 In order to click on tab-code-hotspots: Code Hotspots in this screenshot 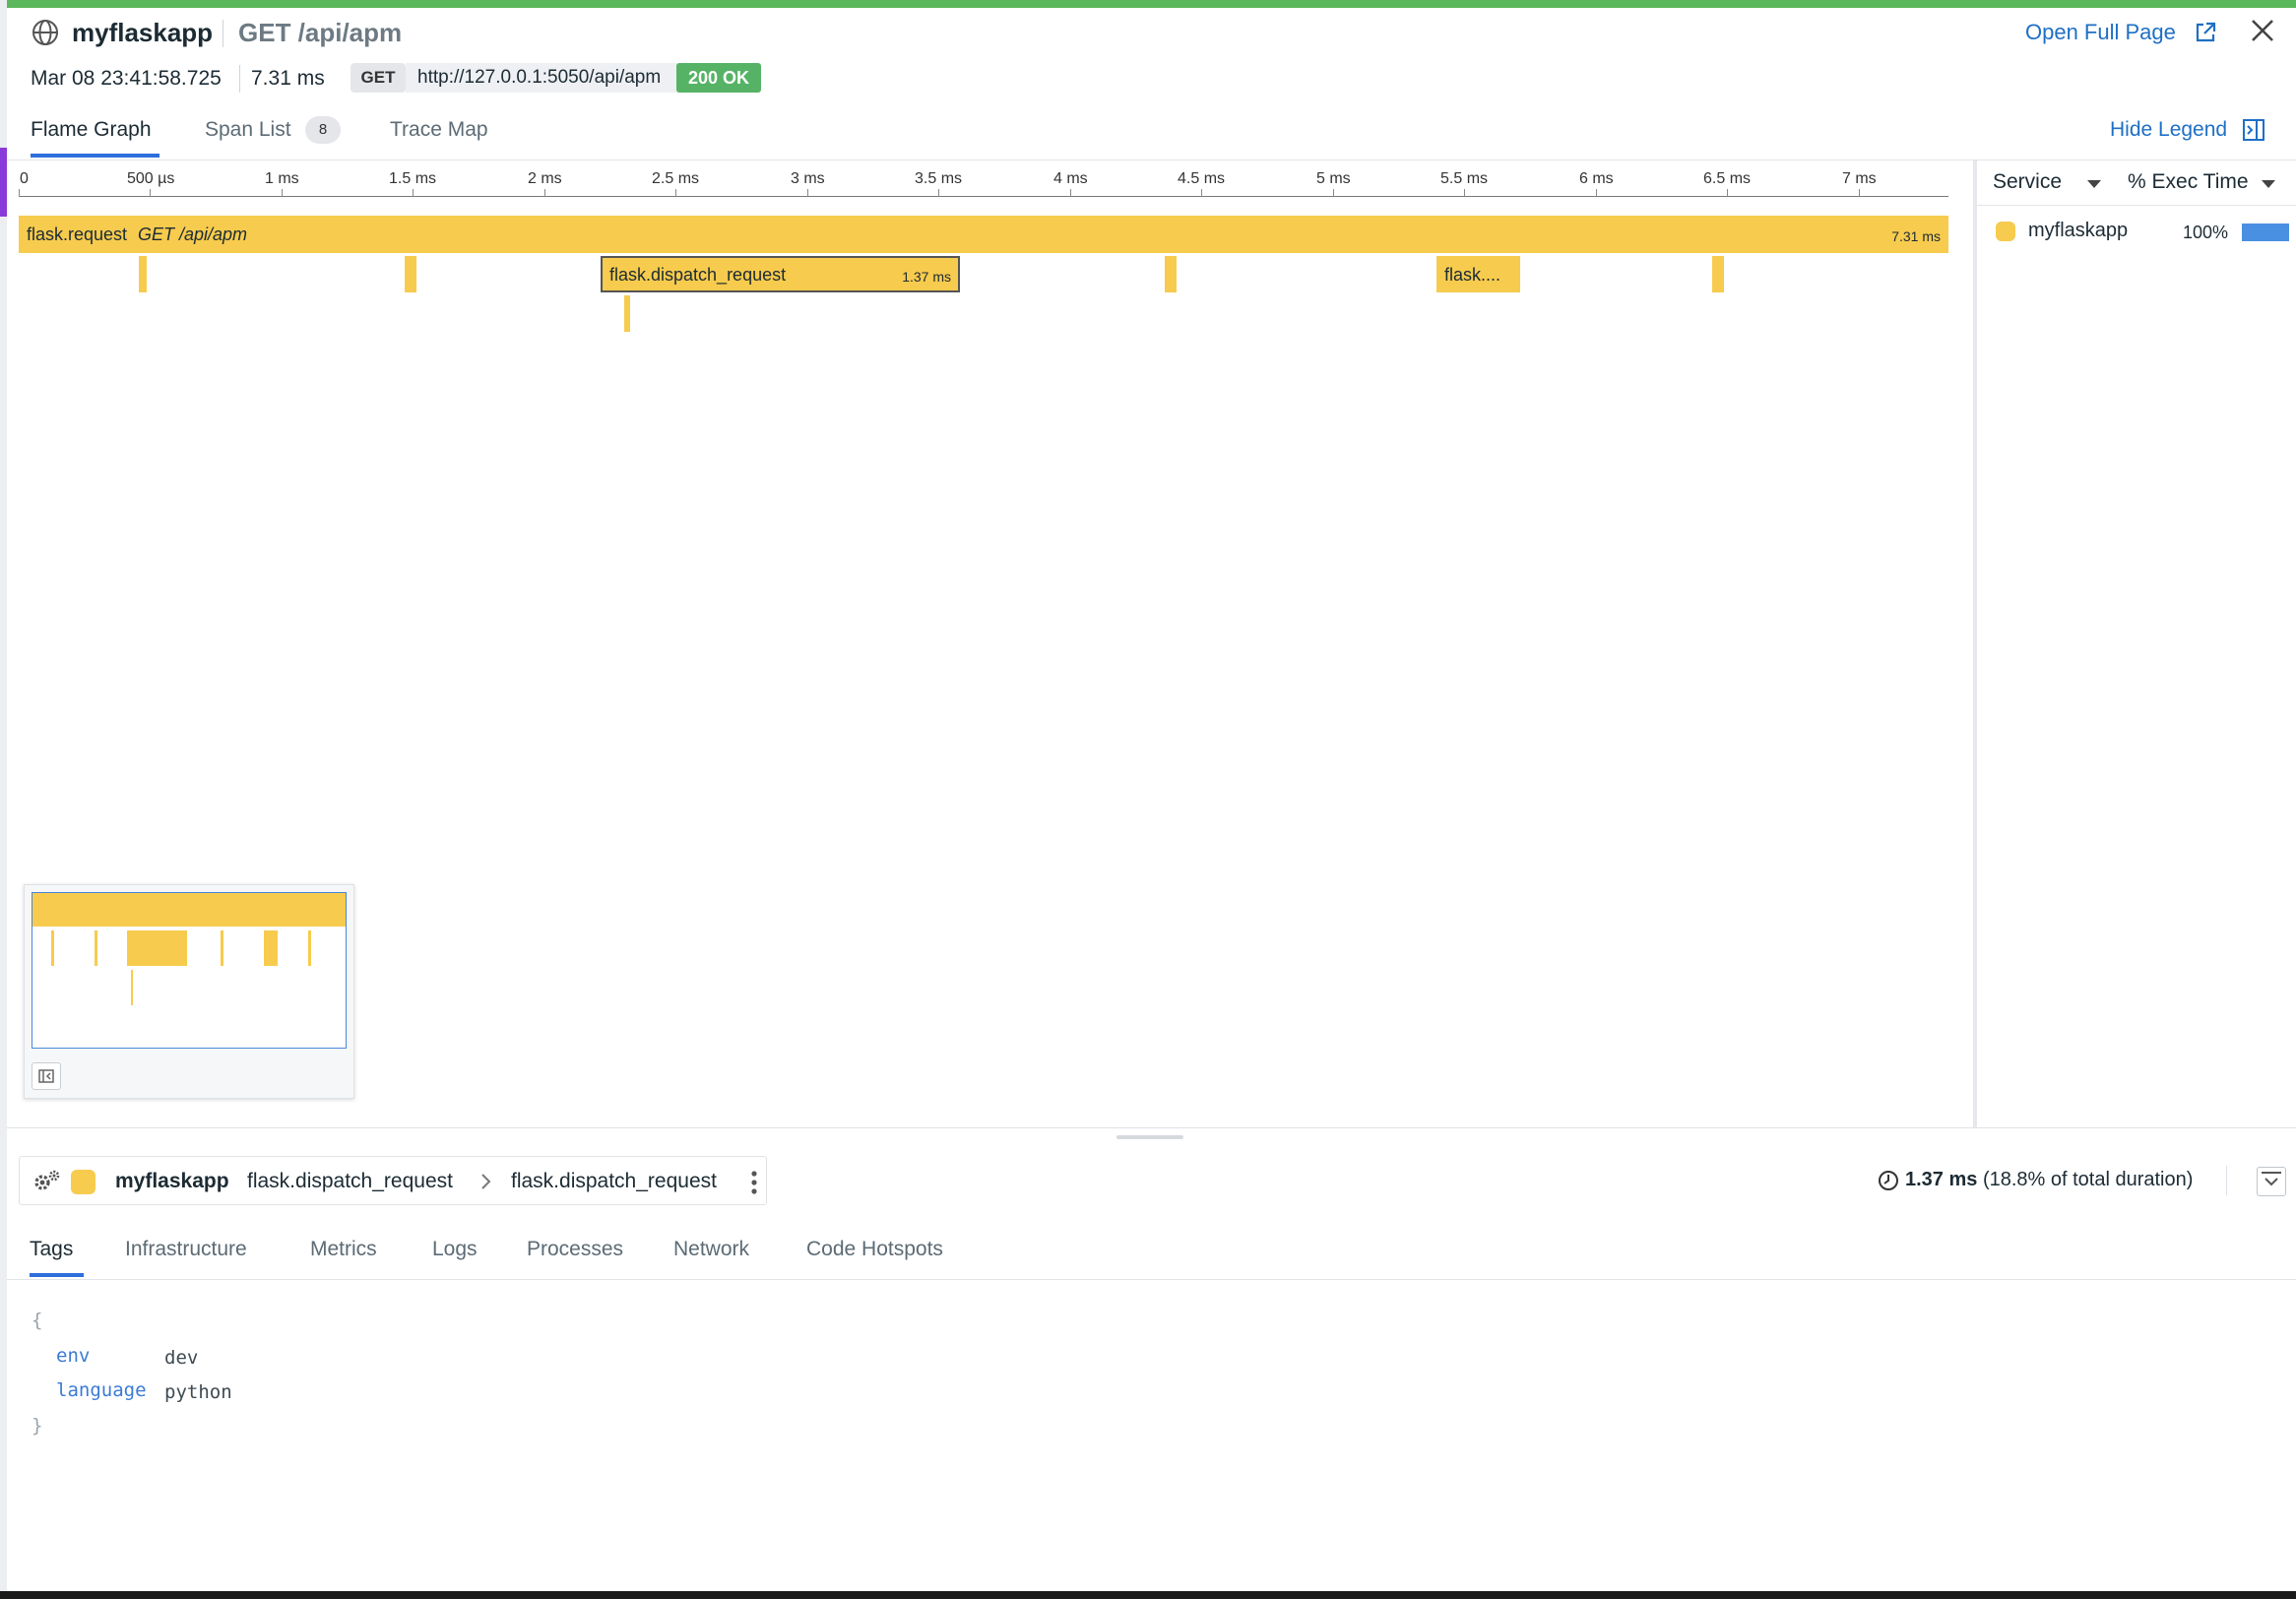, I will do `click(874, 1249)`.